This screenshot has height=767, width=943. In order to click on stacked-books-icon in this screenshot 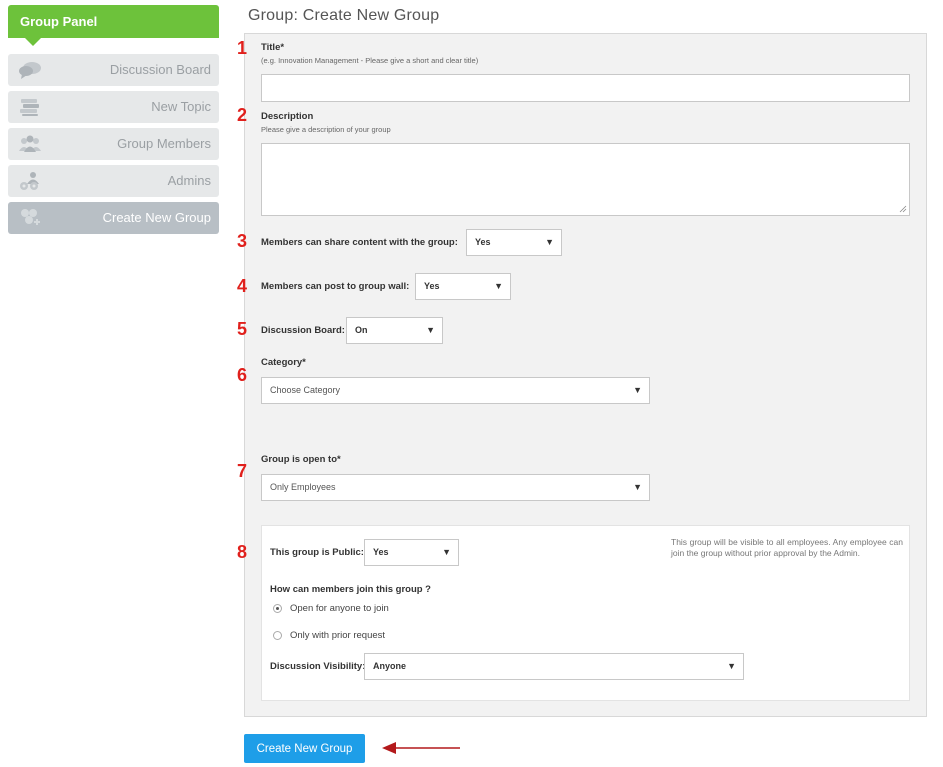, I will do `click(30, 107)`.